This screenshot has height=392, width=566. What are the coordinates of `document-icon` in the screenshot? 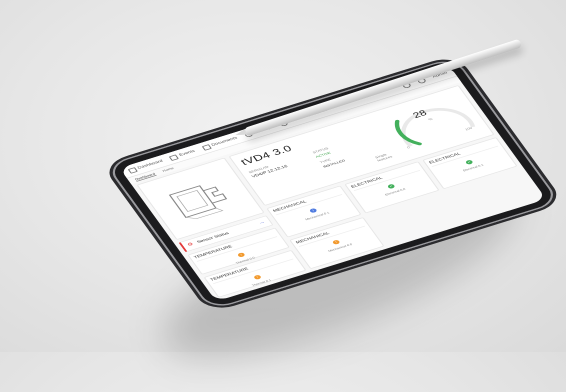 It's located at (206, 147).